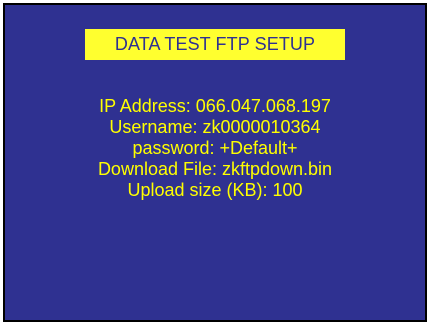 The width and height of the screenshot is (430, 325). What do you see at coordinates (215, 190) in the screenshot?
I see `upload-size-line: Upload size (KB): 100` at bounding box center [215, 190].